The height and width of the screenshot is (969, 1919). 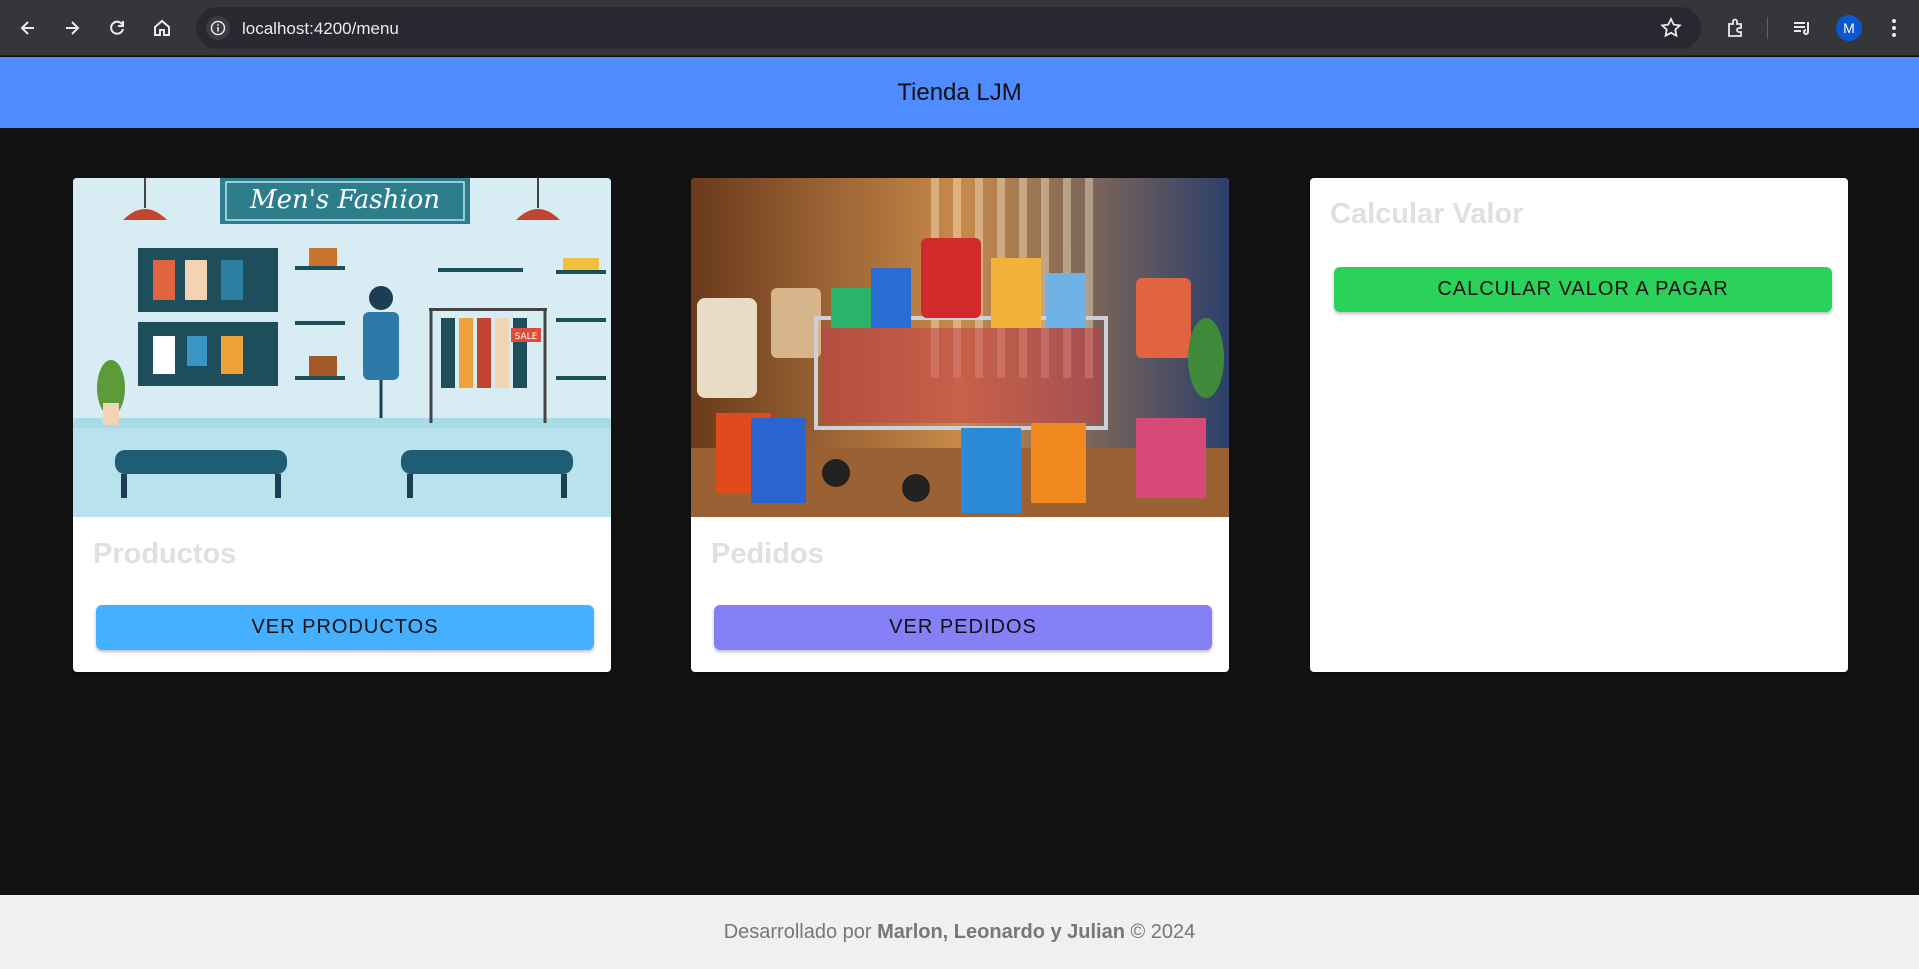 I want to click on url-text: localhost:4200/menu, so click(x=320, y=29).